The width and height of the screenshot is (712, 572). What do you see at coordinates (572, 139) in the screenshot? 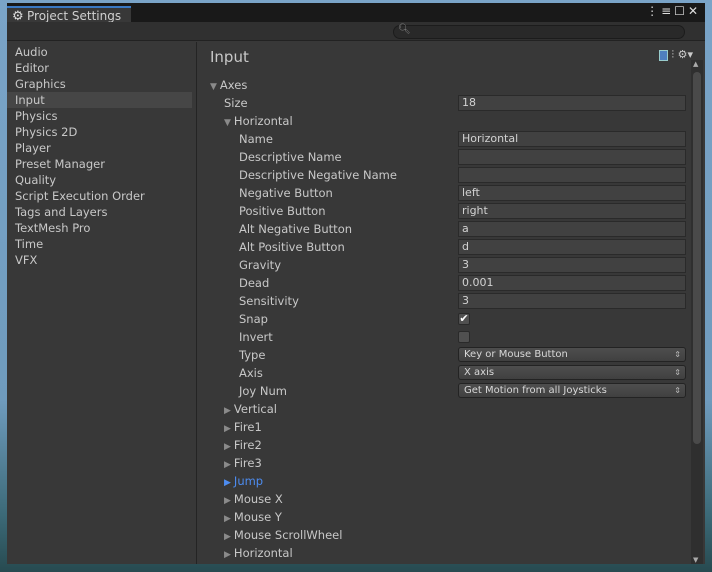
I see `name-field: Horizontal` at bounding box center [572, 139].